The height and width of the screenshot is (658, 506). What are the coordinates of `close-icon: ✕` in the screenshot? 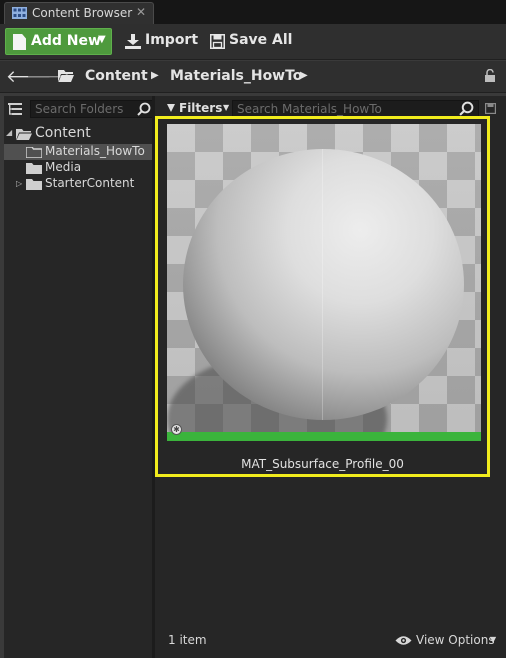 It's located at (141, 12).